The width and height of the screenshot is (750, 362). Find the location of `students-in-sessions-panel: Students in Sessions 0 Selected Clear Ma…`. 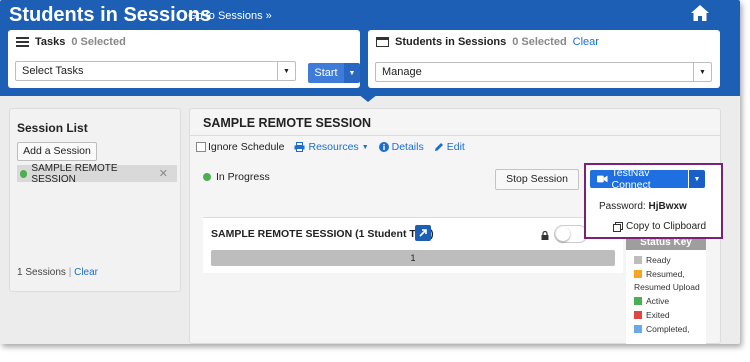

students-in-sessions-panel: Students in Sessions 0 Selected Clear Ma… is located at coordinates (544, 59).